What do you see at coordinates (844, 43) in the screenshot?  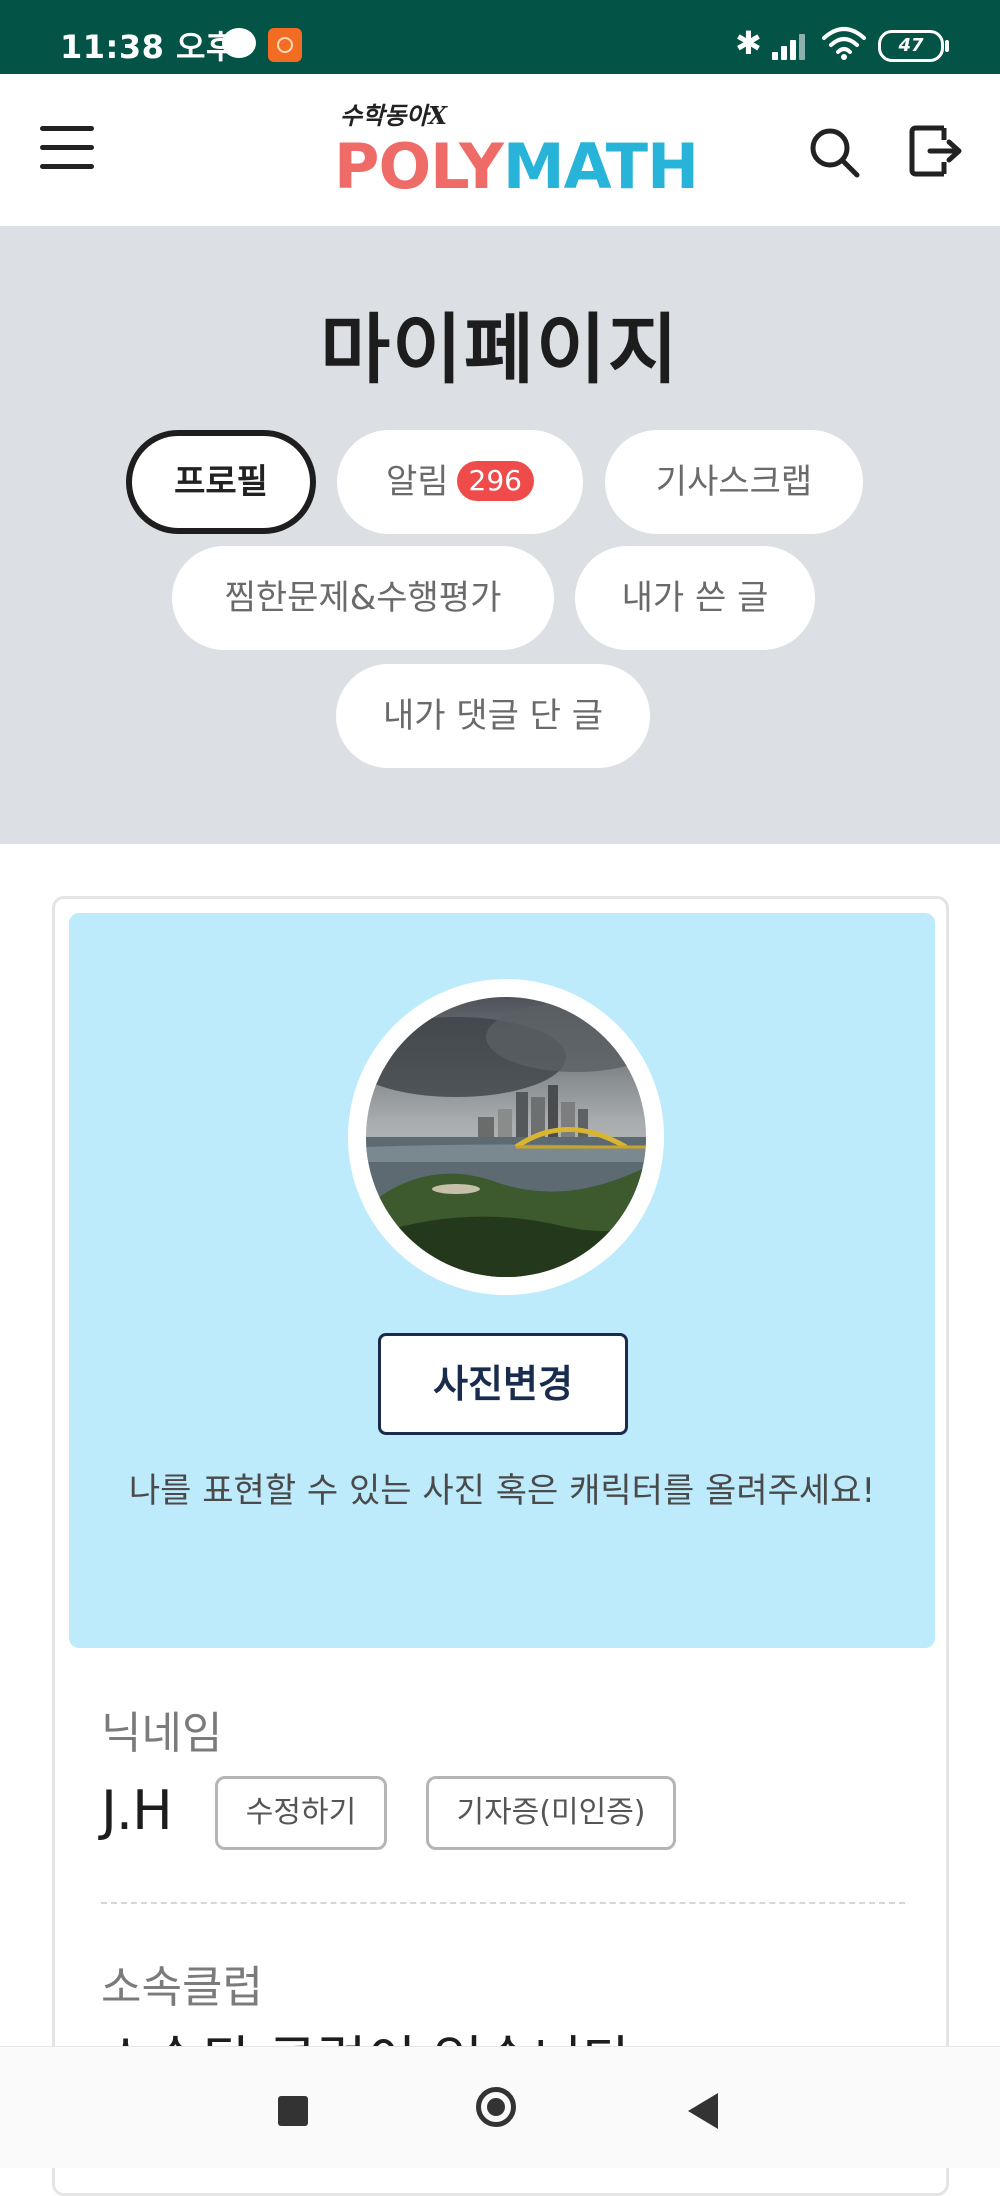 I see `wifi-icon` at bounding box center [844, 43].